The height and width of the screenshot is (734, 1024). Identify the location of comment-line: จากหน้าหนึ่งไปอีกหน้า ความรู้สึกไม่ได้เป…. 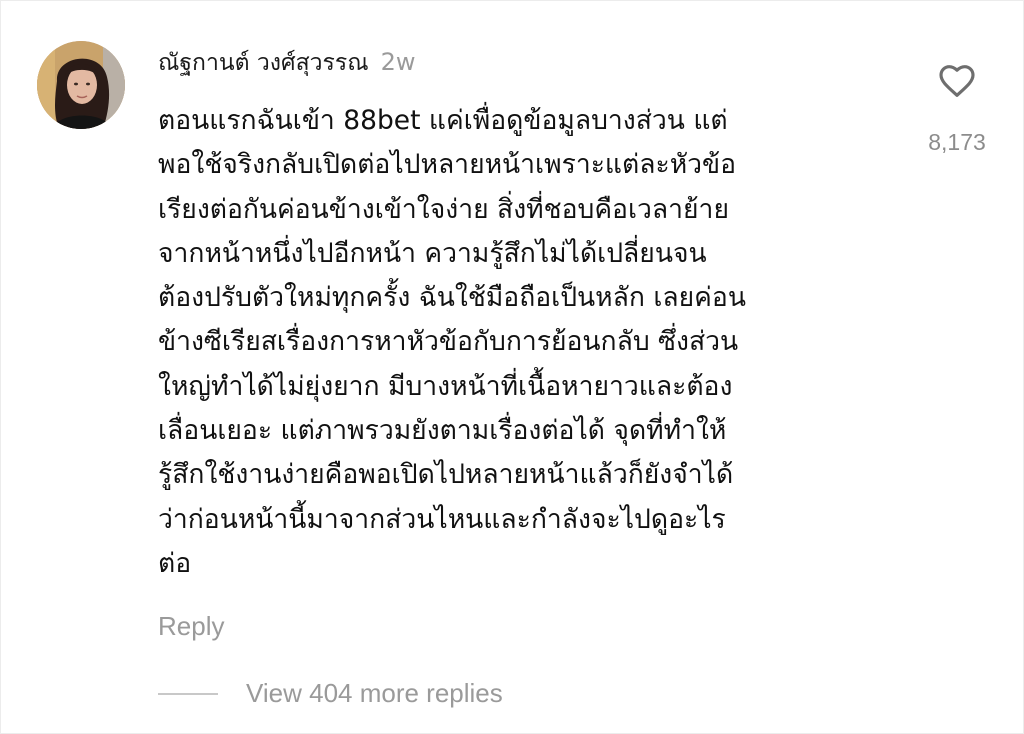
(432, 253).